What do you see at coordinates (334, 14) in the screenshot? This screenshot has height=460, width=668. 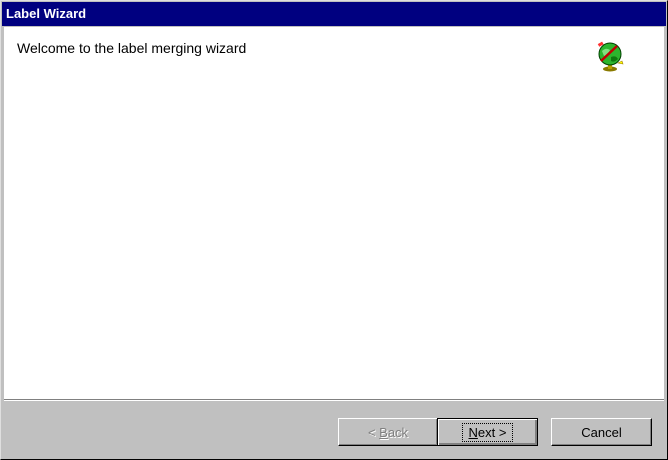 I see `title-bar: Label Wizard` at bounding box center [334, 14].